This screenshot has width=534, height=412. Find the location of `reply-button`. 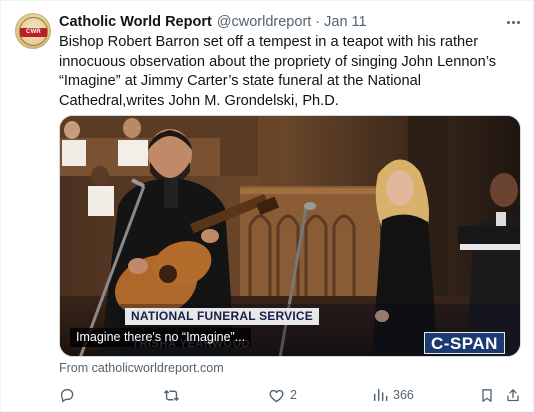

reply-button is located at coordinates (69, 395).